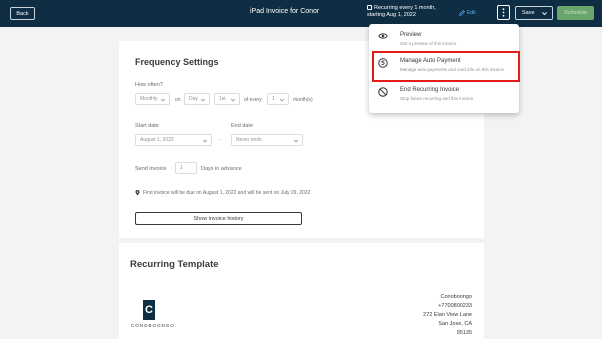 The width and height of the screenshot is (602, 339). I want to click on start-date-input: August 1, 2022, so click(173, 140).